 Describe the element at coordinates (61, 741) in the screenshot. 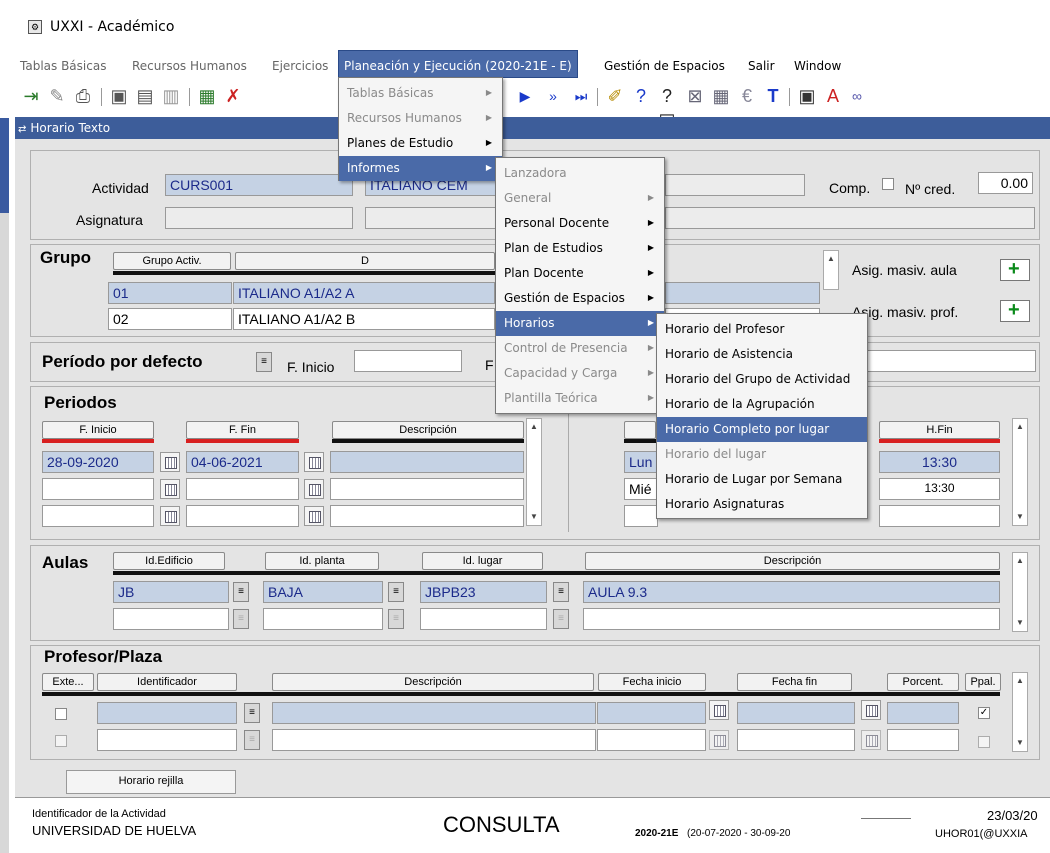

I see `exte-checkbox-row2` at that location.